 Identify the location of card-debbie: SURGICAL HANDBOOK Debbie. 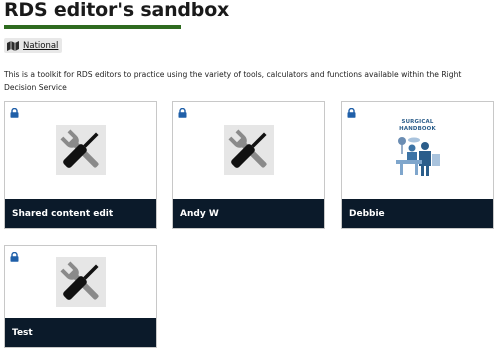
(417, 165).